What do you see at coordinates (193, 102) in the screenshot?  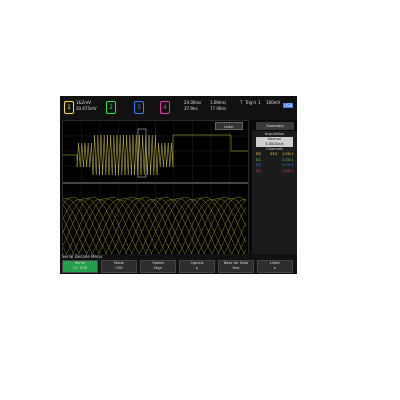 I see `timebase-scale: 24.00ns/` at bounding box center [193, 102].